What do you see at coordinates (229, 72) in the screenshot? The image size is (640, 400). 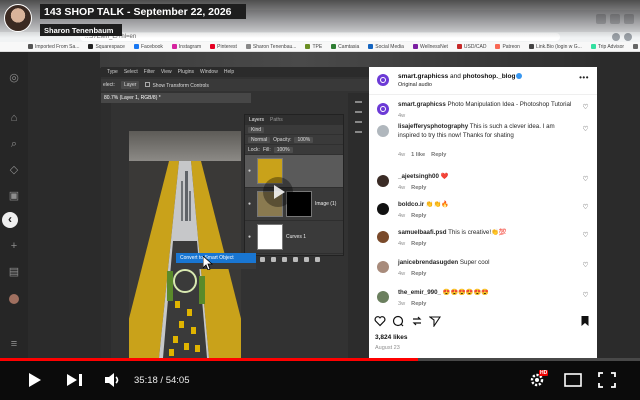 I see `photoshop-menu-item: Help` at bounding box center [229, 72].